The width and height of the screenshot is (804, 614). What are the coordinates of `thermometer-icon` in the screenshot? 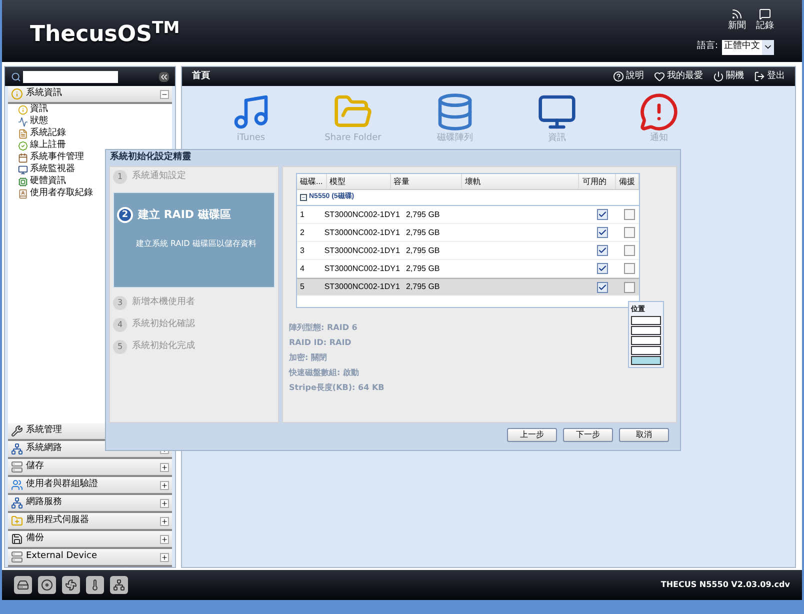 It's located at (95, 585).